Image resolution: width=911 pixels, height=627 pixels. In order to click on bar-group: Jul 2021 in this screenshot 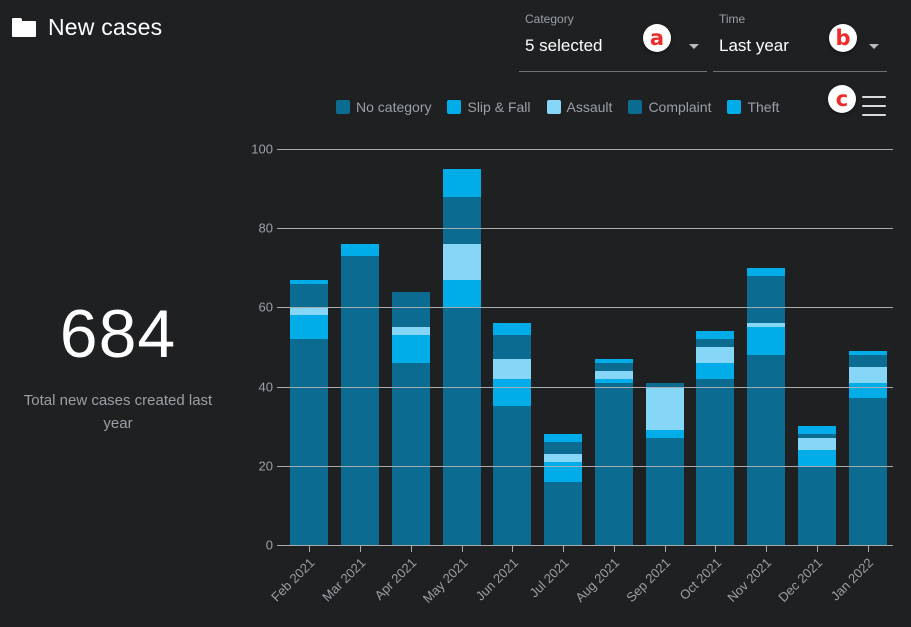, I will do `click(557, 374)`.